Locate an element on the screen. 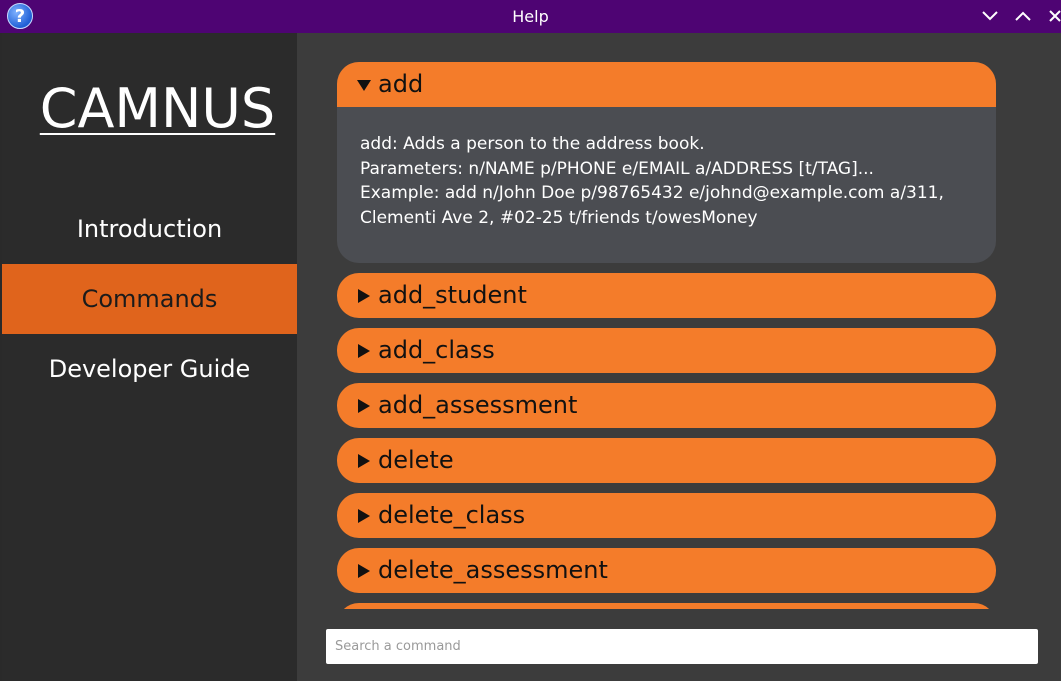 The width and height of the screenshot is (1061, 681). window-title: Help is located at coordinates (530, 16).